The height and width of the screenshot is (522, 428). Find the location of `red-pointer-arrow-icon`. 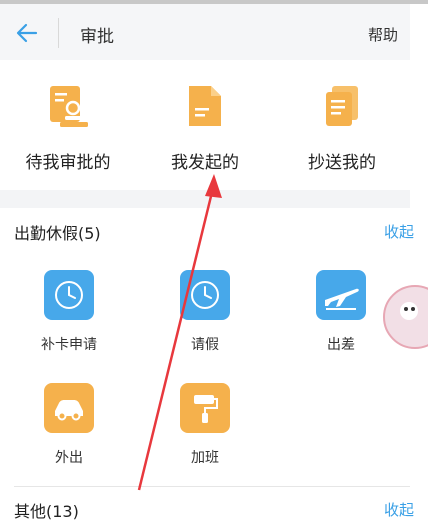

red-pointer-arrow-icon is located at coordinates (179, 332).